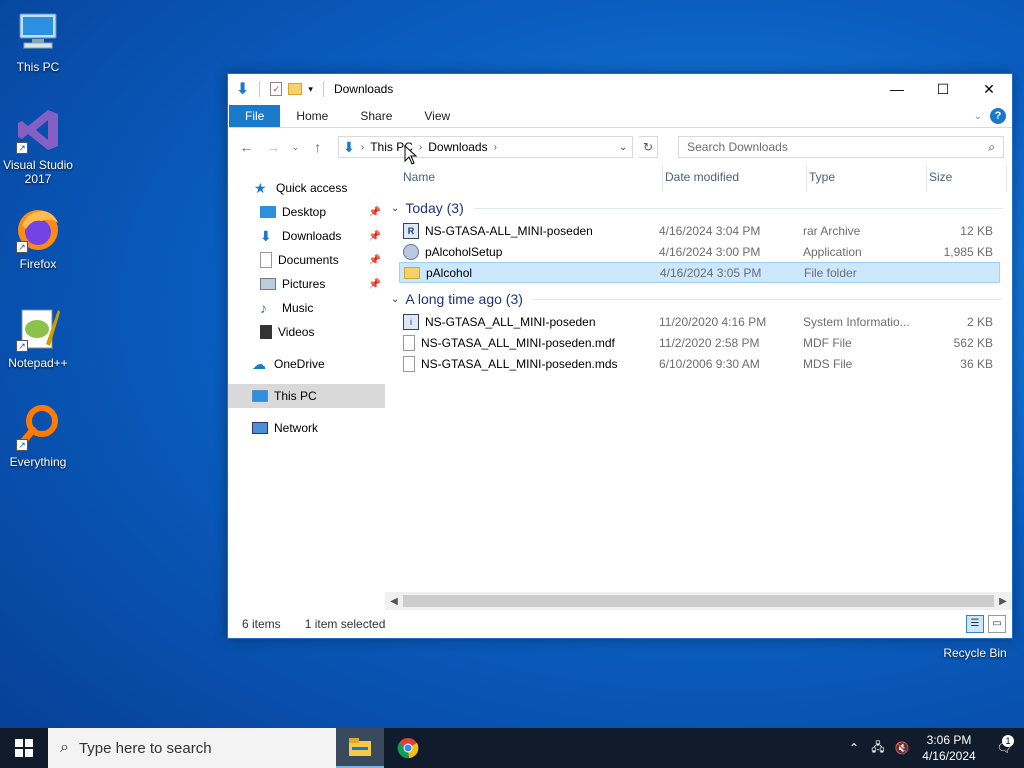 This screenshot has width=1024, height=768. I want to click on window-title: Downloads, so click(363, 89).